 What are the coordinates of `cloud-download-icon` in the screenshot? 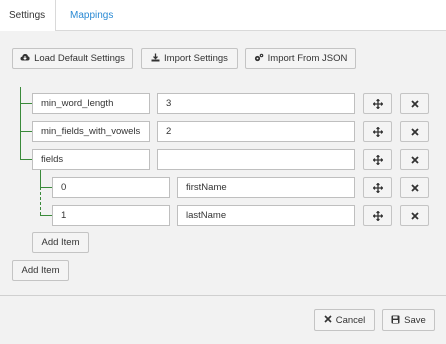 It's located at (25, 58).